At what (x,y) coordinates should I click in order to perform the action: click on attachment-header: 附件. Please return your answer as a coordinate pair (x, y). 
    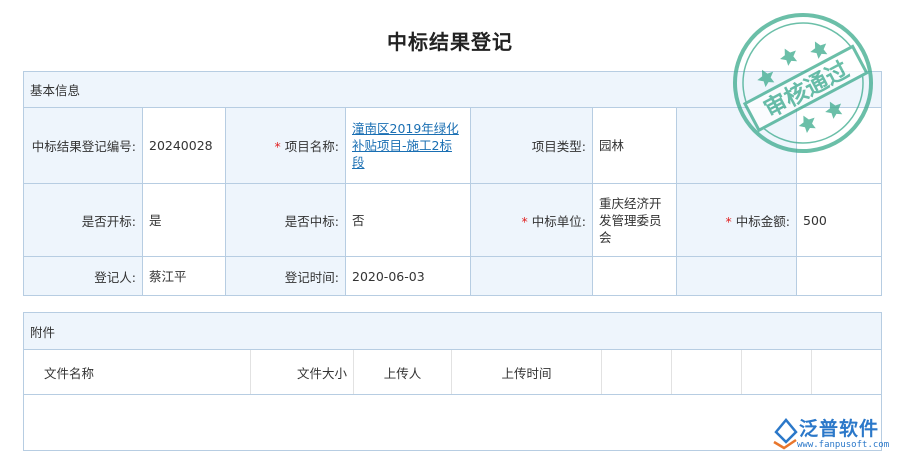
    Looking at the image, I should click on (452, 331).